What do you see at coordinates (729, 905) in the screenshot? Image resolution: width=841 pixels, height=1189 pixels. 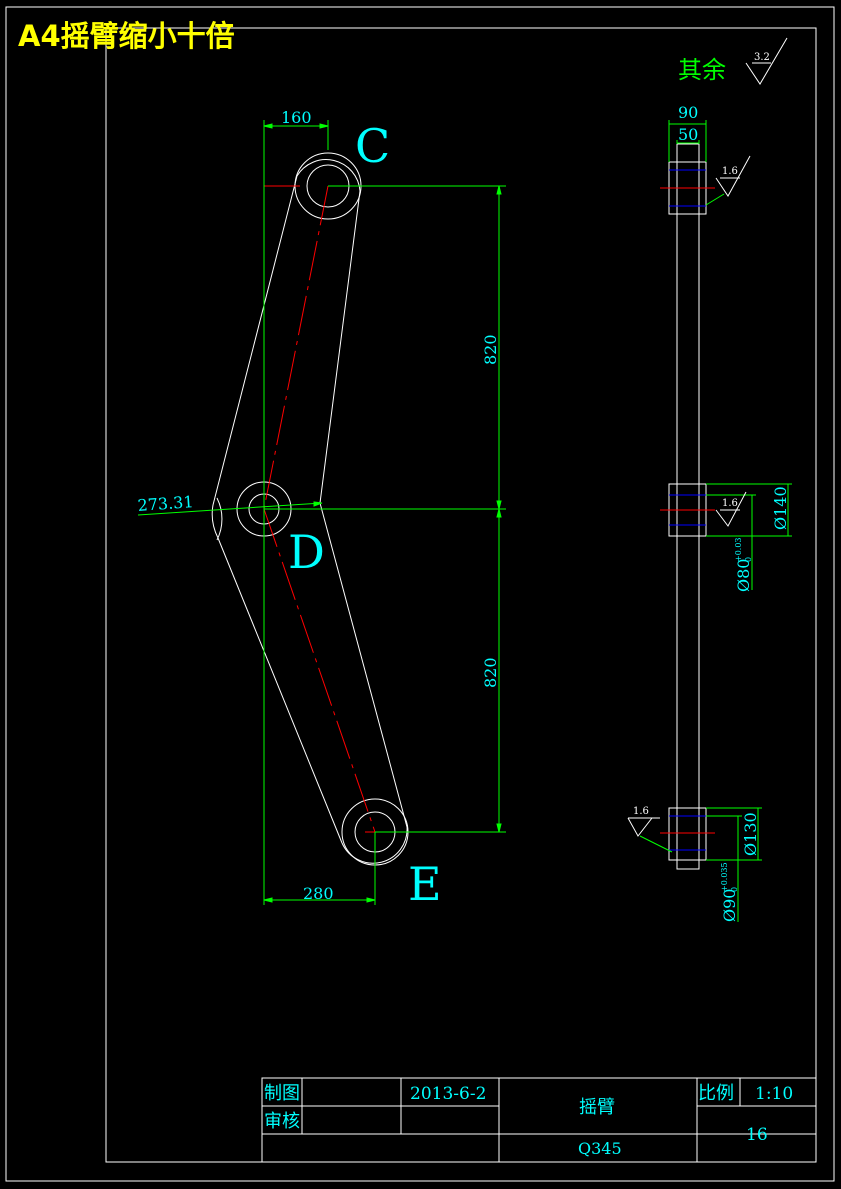 I see `dim-fit-90: Ø90` at bounding box center [729, 905].